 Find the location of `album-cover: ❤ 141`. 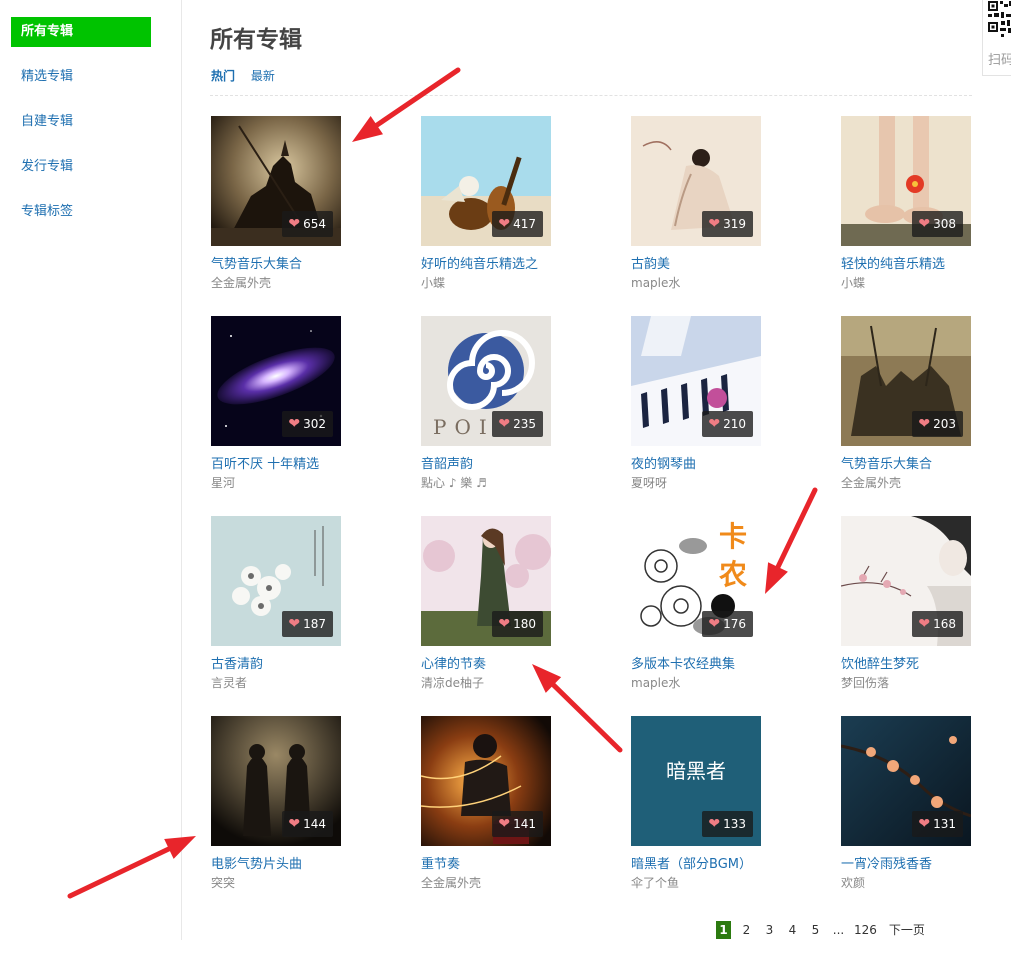

album-cover: ❤ 141 is located at coordinates (486, 781).